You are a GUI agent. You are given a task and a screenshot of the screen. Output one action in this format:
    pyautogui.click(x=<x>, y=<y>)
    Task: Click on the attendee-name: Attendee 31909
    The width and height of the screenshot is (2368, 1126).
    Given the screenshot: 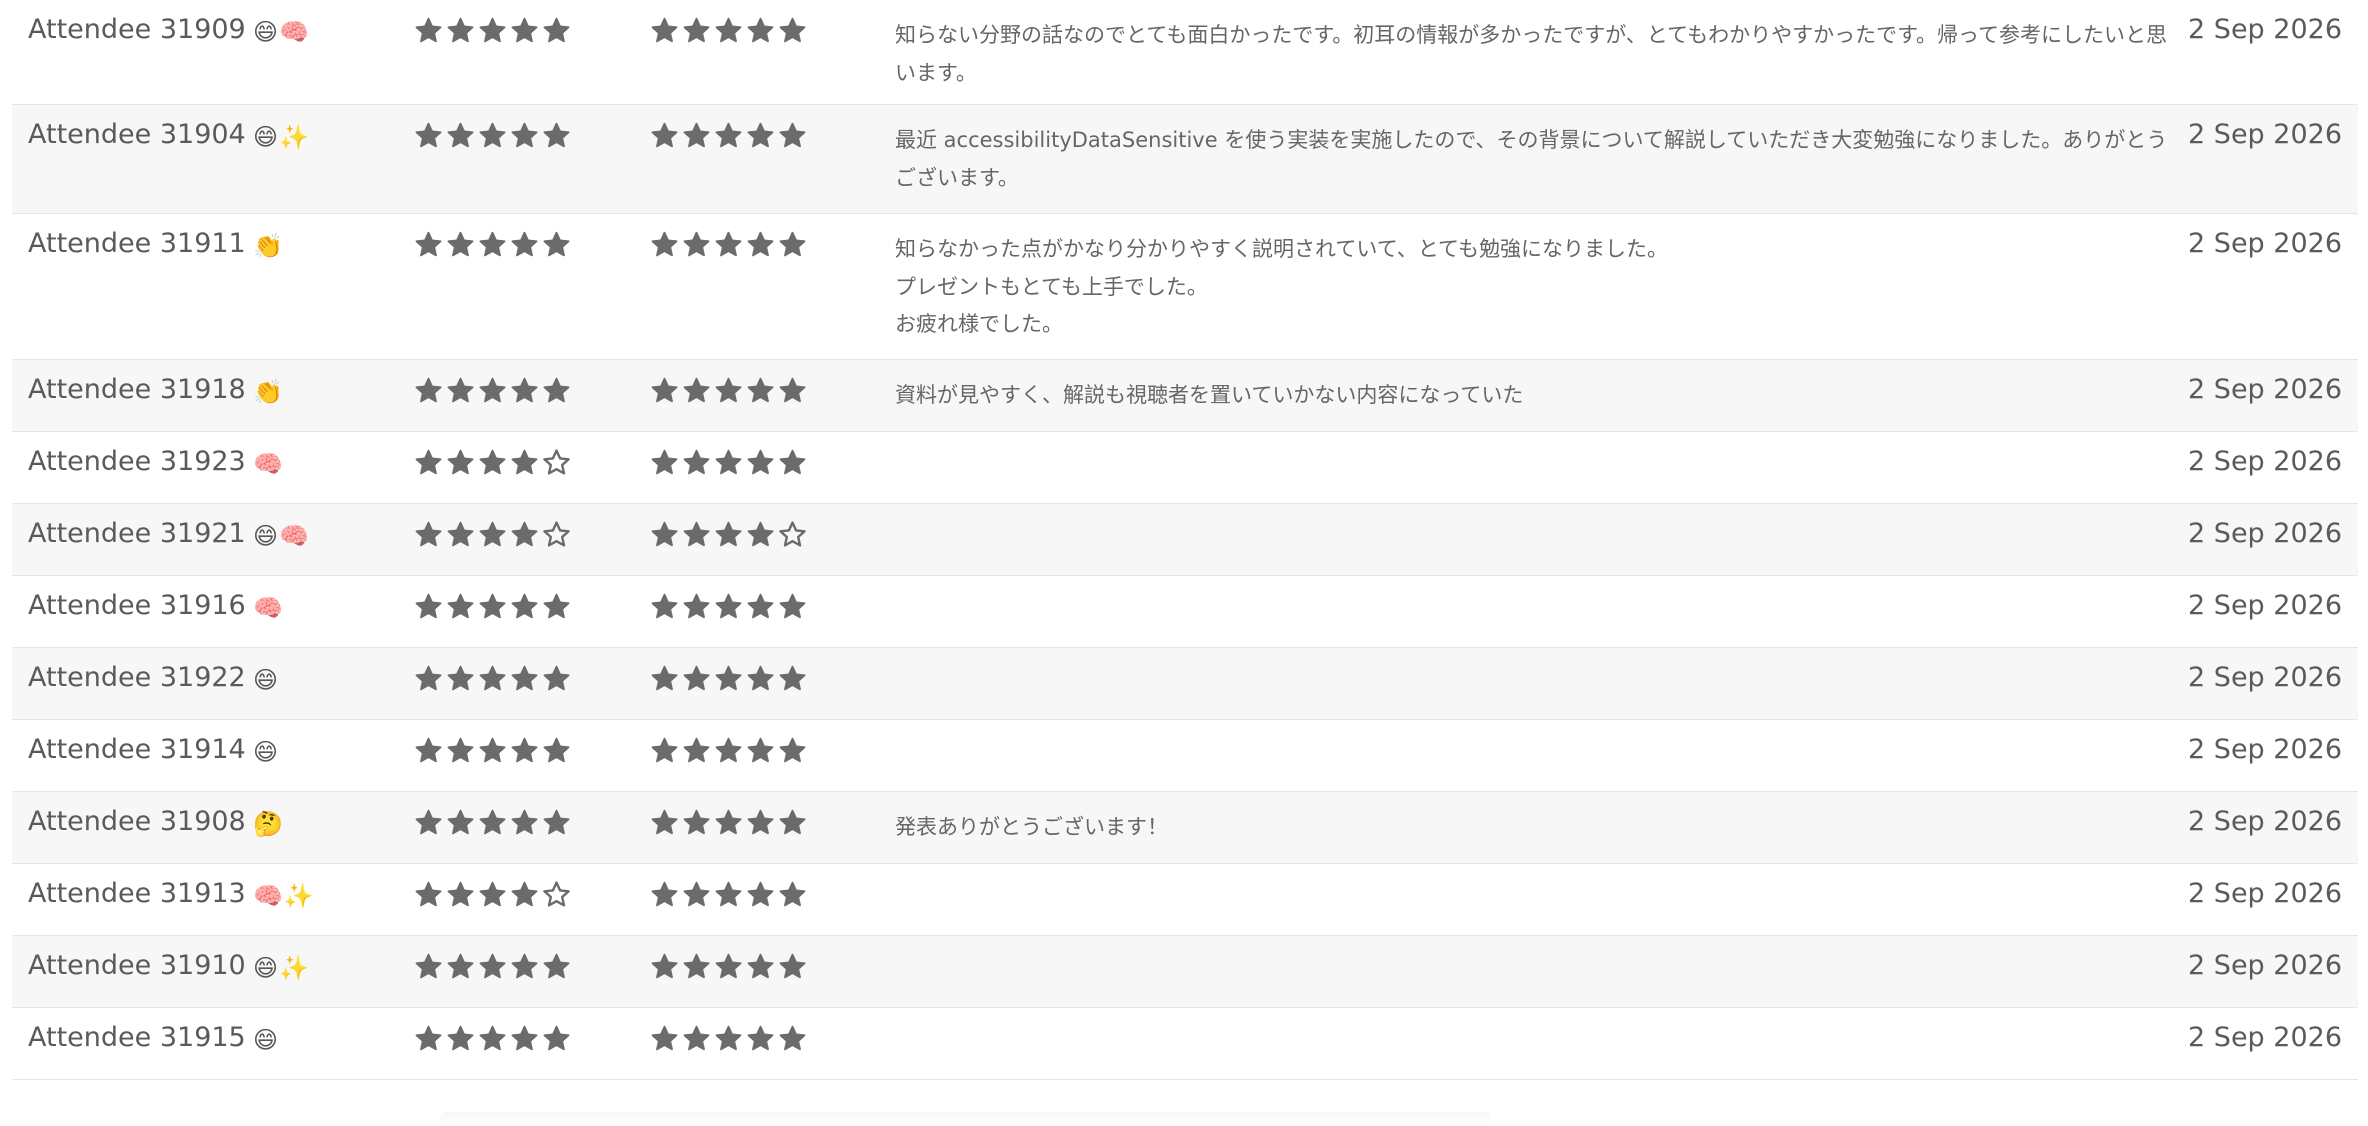 What is the action you would take?
    pyautogui.click(x=137, y=29)
    